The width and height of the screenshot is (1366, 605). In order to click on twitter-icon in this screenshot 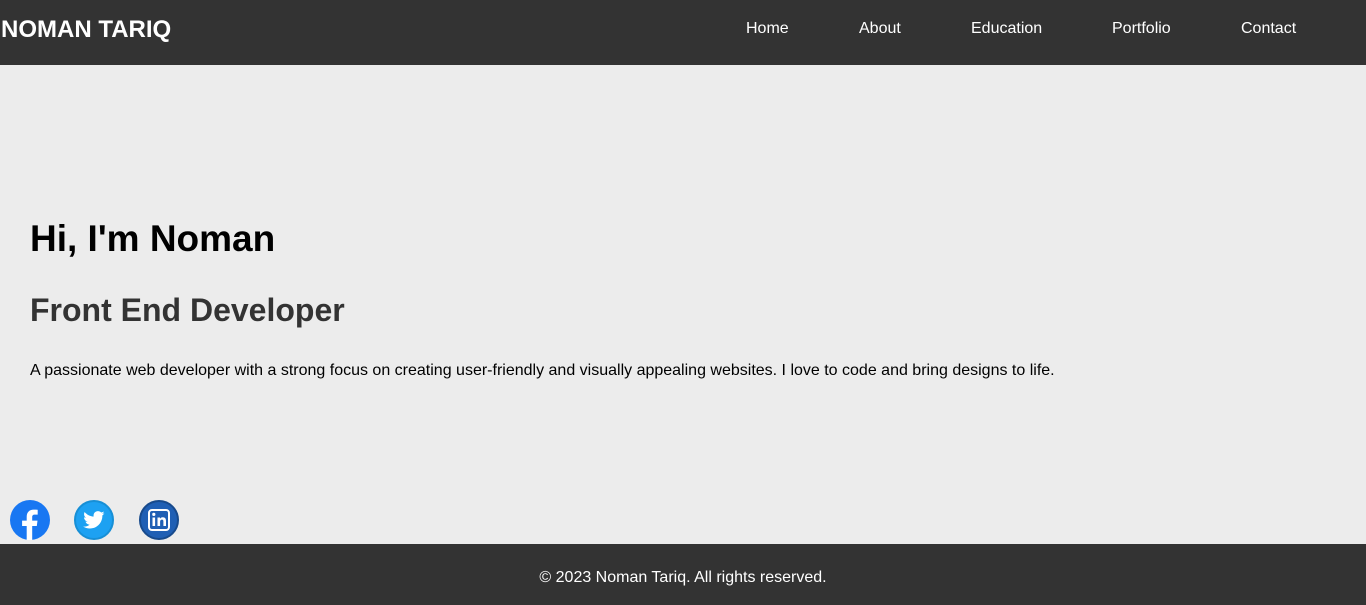, I will do `click(94, 520)`.